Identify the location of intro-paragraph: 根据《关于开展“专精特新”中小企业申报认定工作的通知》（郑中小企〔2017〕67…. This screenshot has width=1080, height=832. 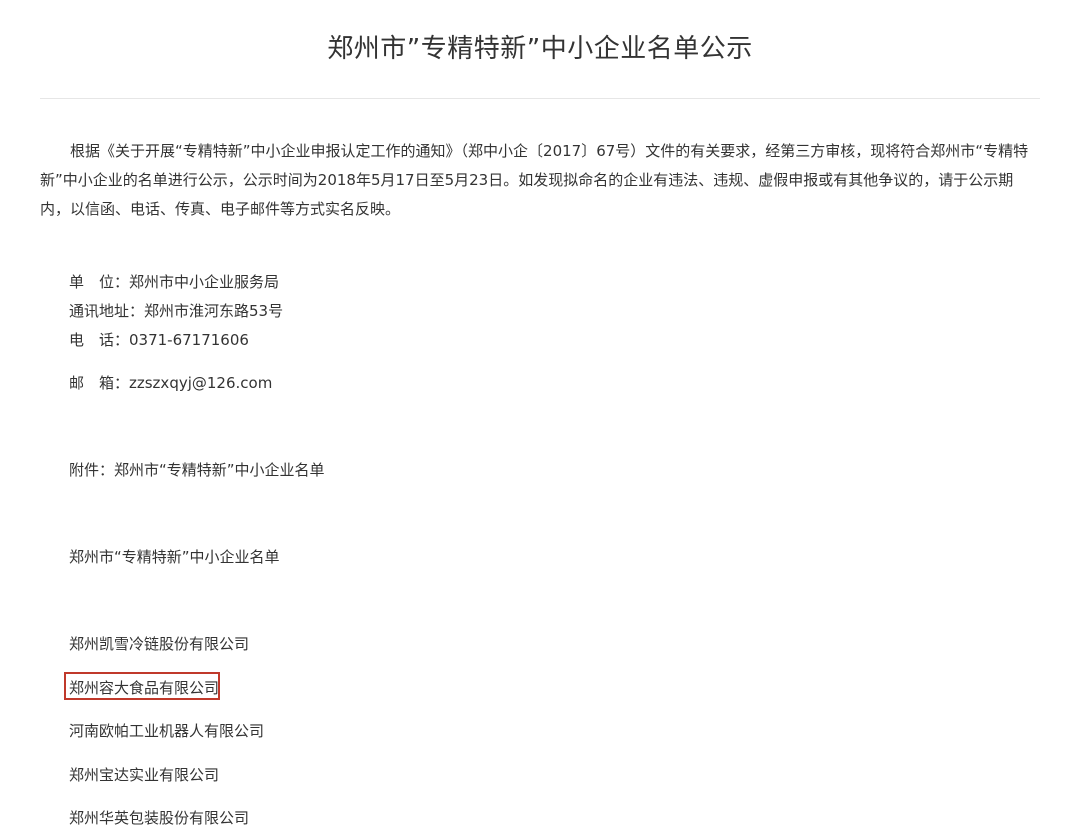
(534, 180).